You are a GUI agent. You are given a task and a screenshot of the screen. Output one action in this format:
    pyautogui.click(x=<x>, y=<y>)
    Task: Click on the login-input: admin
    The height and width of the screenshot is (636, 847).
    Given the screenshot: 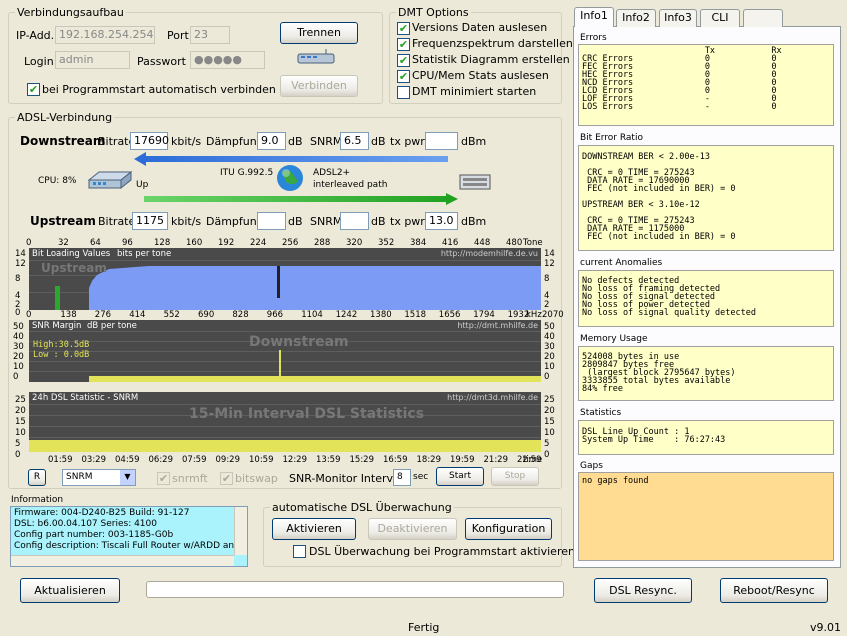 What is the action you would take?
    pyautogui.click(x=92, y=60)
    